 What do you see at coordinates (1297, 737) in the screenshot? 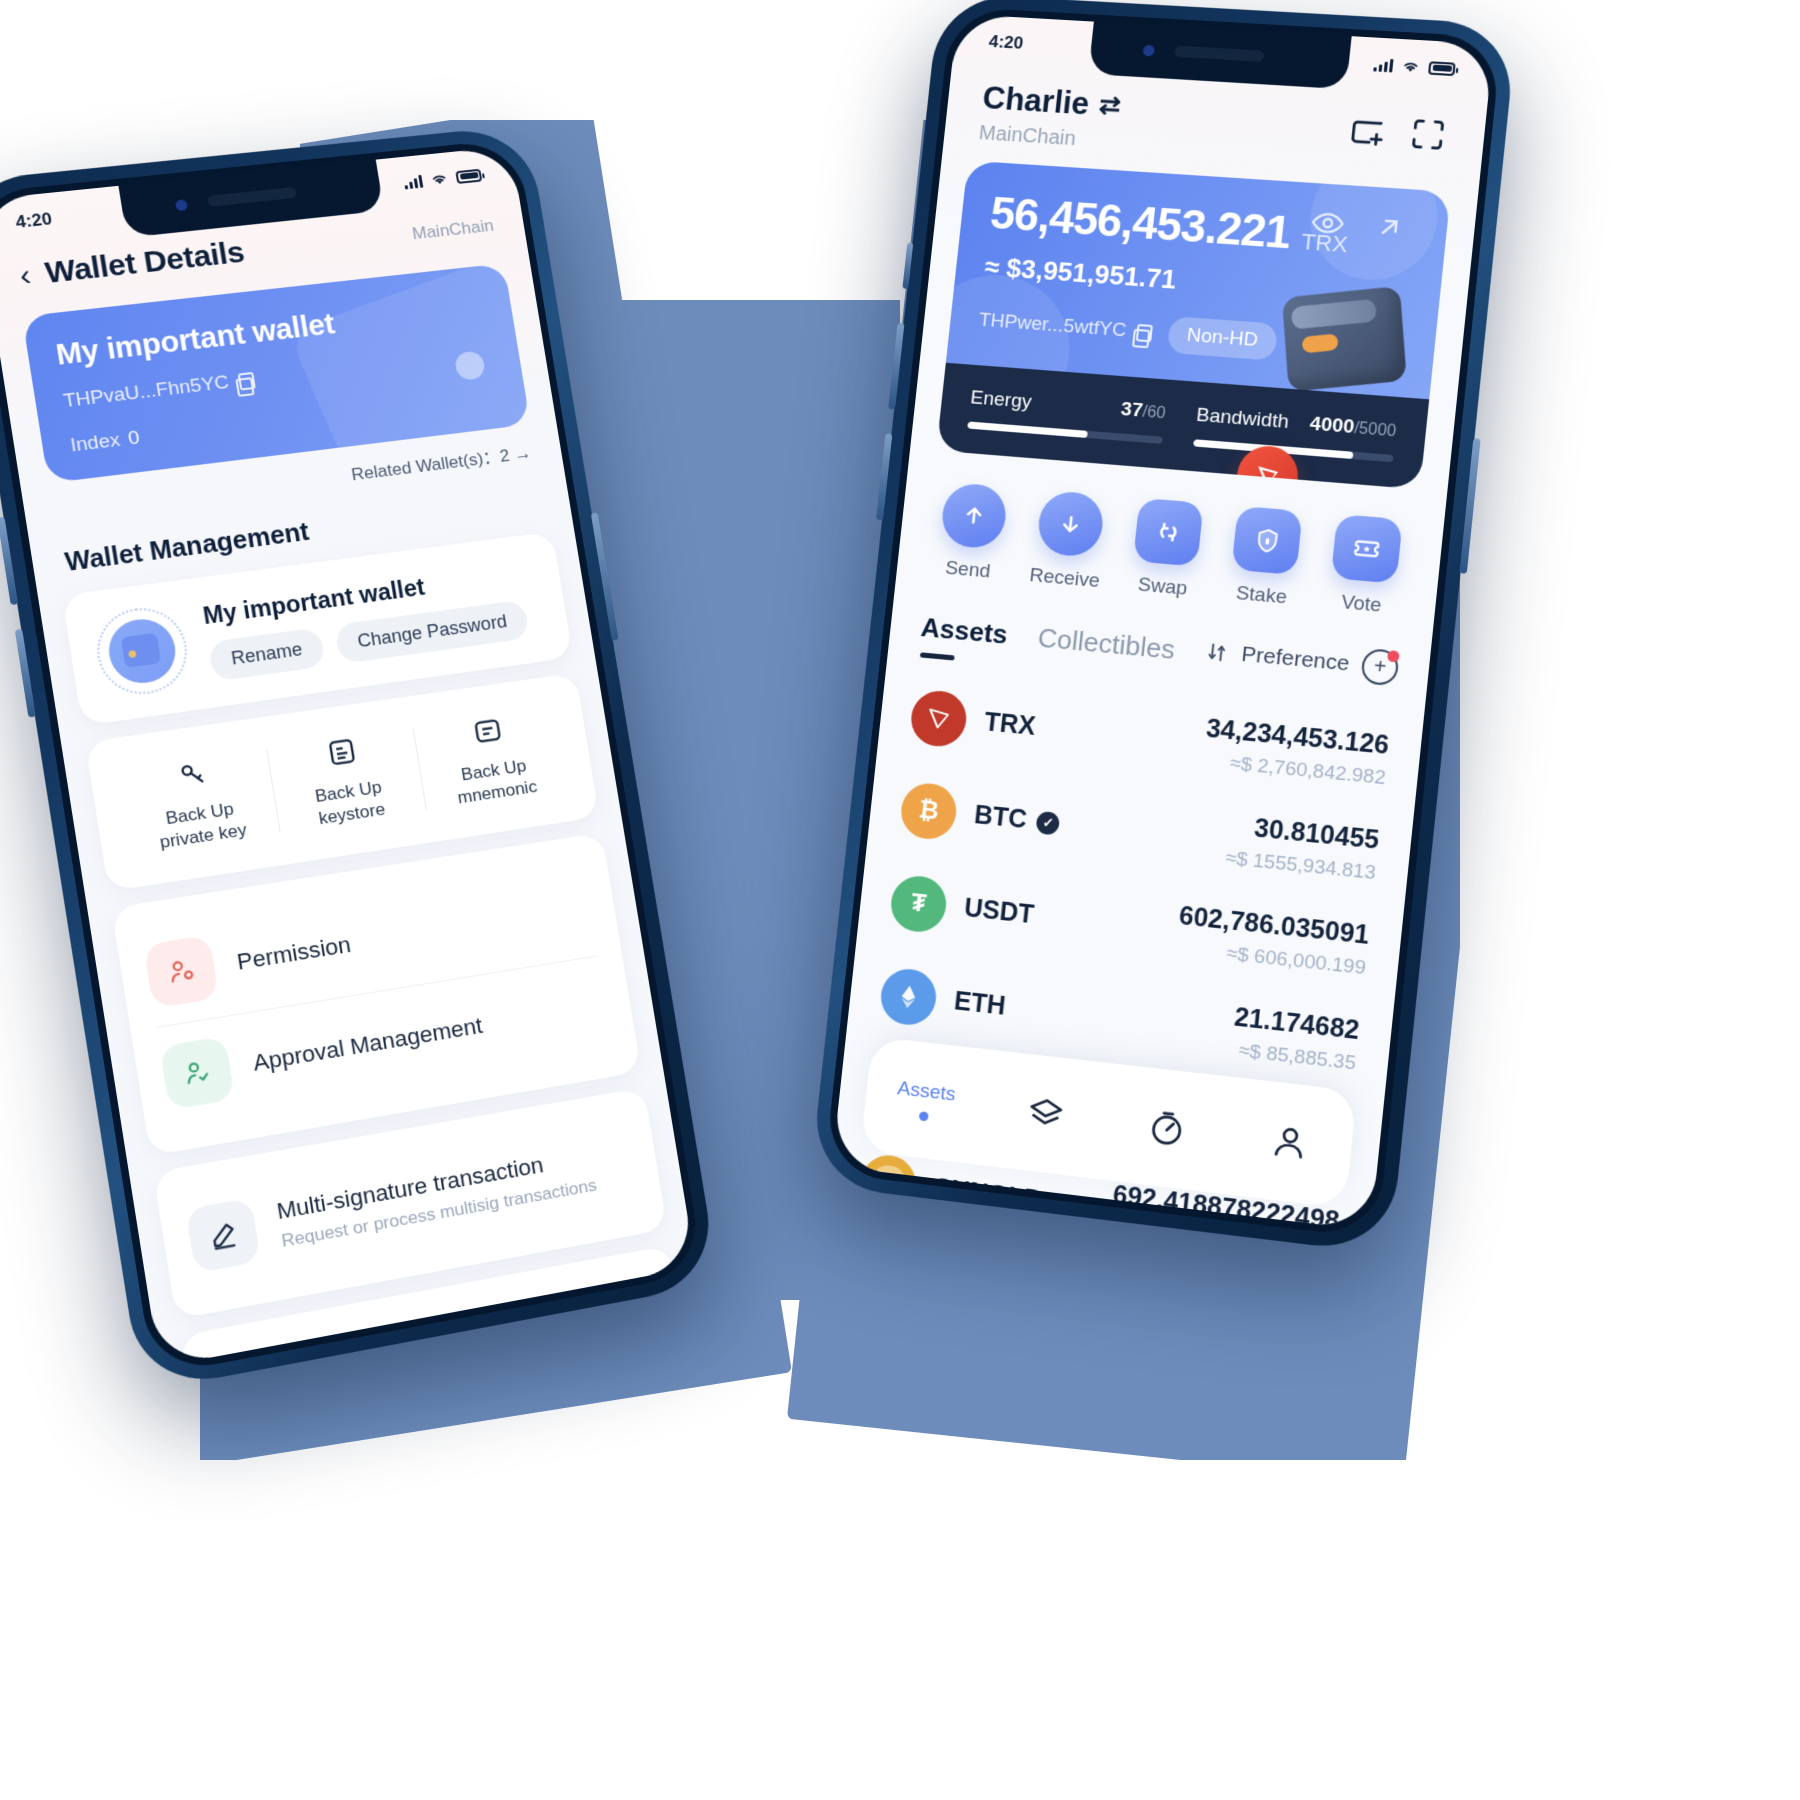
I see `asset-amount: 34,234,453.126` at bounding box center [1297, 737].